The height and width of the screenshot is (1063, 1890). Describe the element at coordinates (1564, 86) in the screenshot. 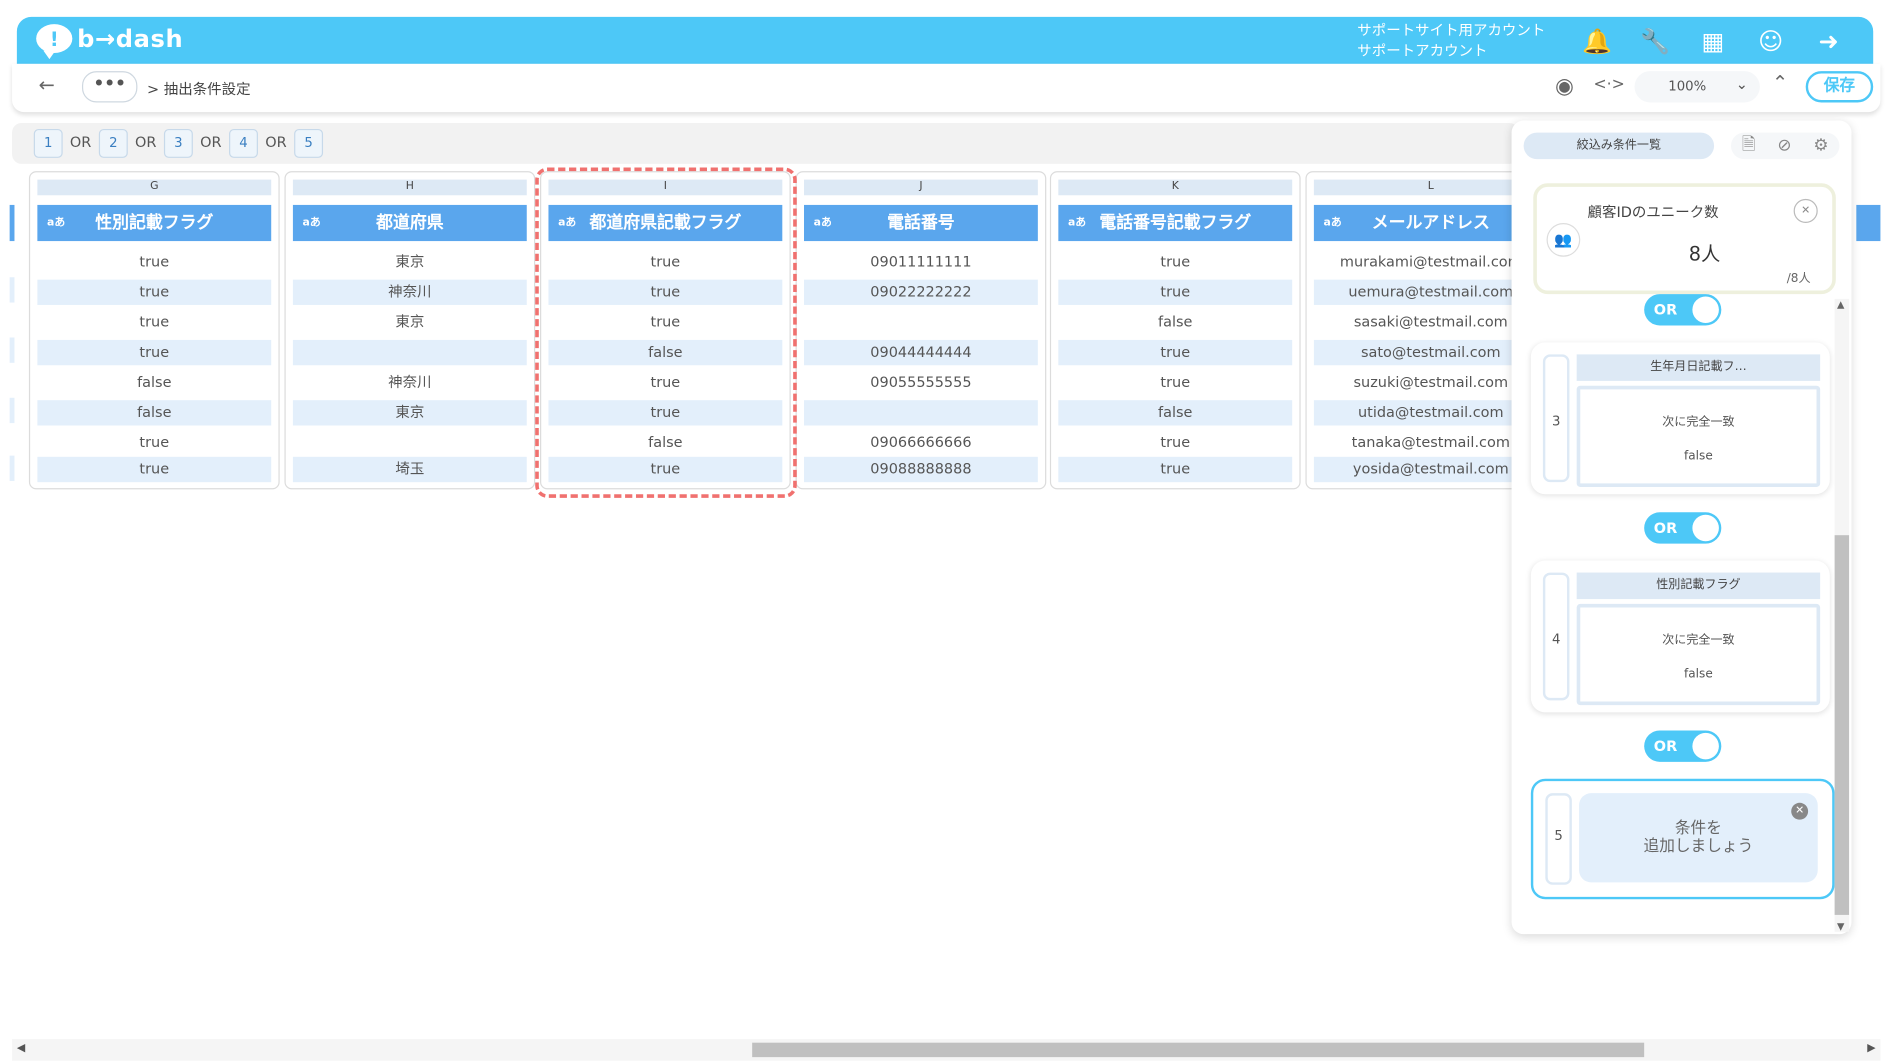

I see `eye-icon: ◉` at that location.